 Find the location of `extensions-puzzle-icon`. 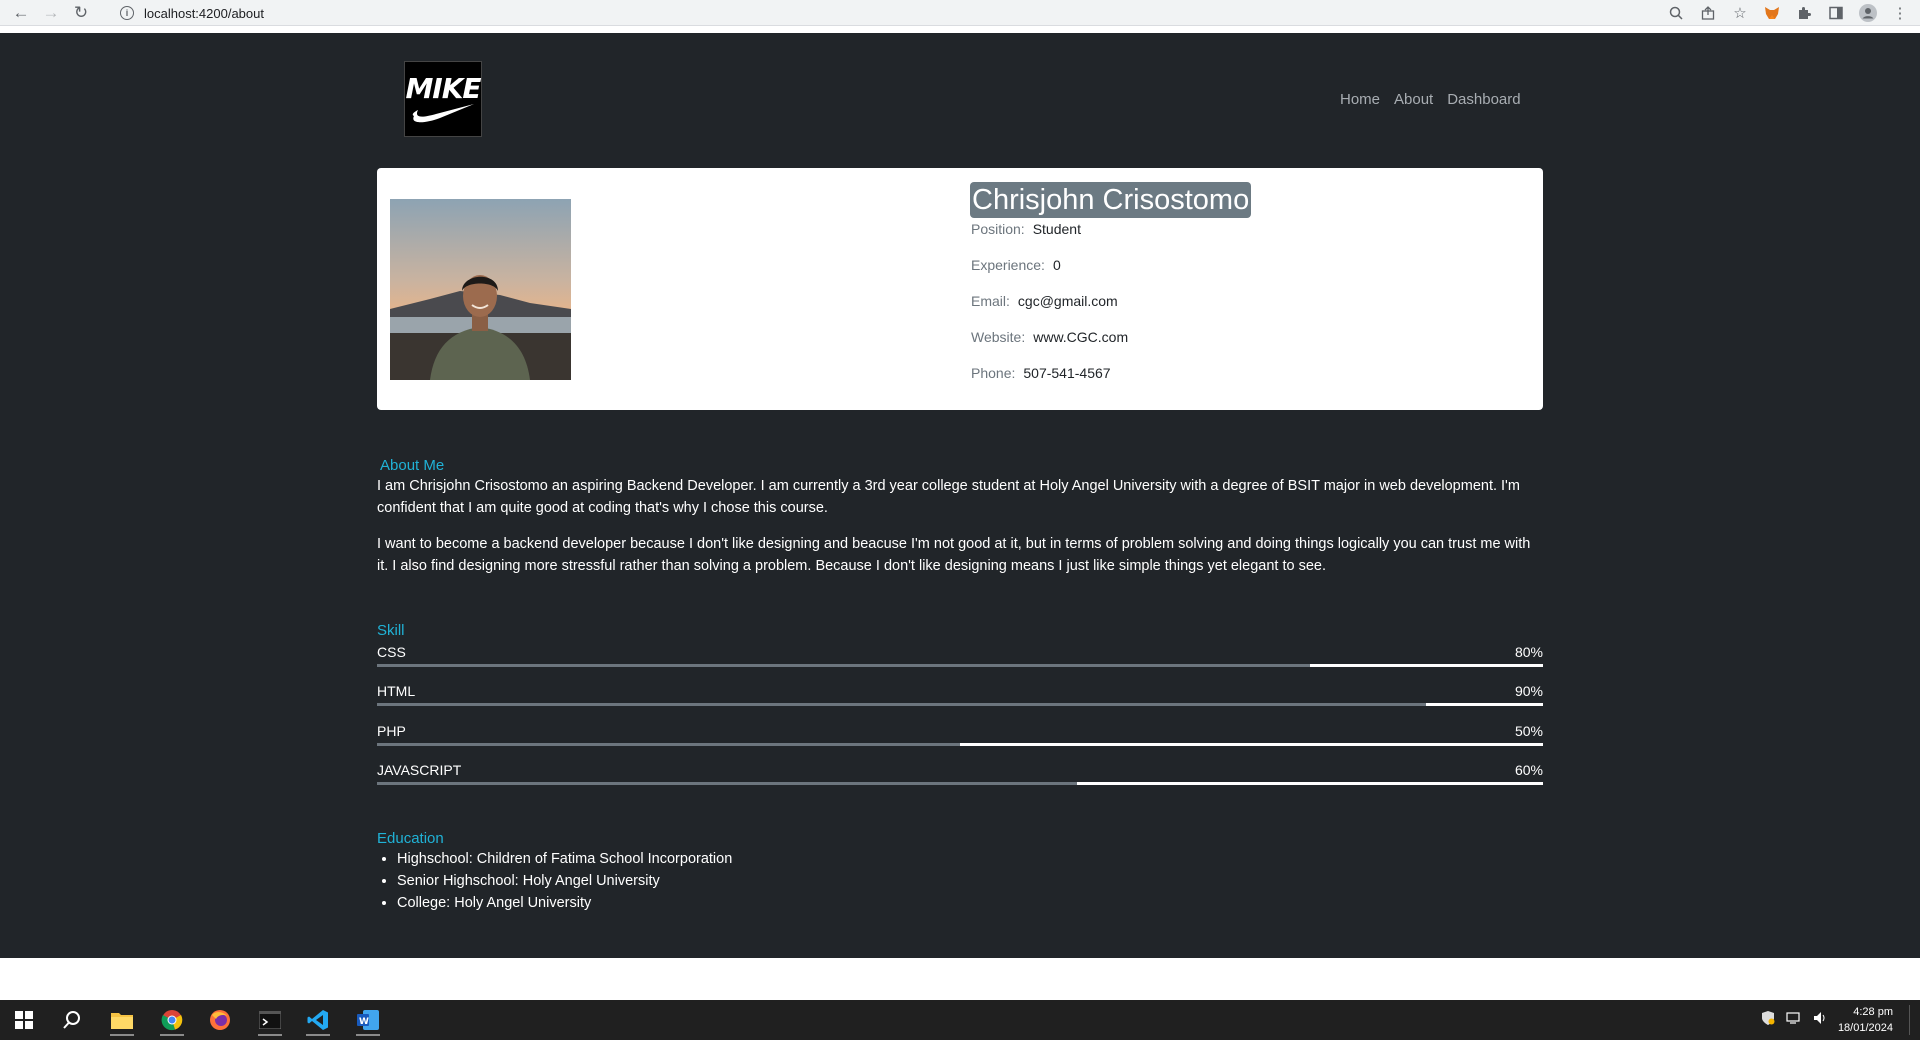

extensions-puzzle-icon is located at coordinates (1804, 13).